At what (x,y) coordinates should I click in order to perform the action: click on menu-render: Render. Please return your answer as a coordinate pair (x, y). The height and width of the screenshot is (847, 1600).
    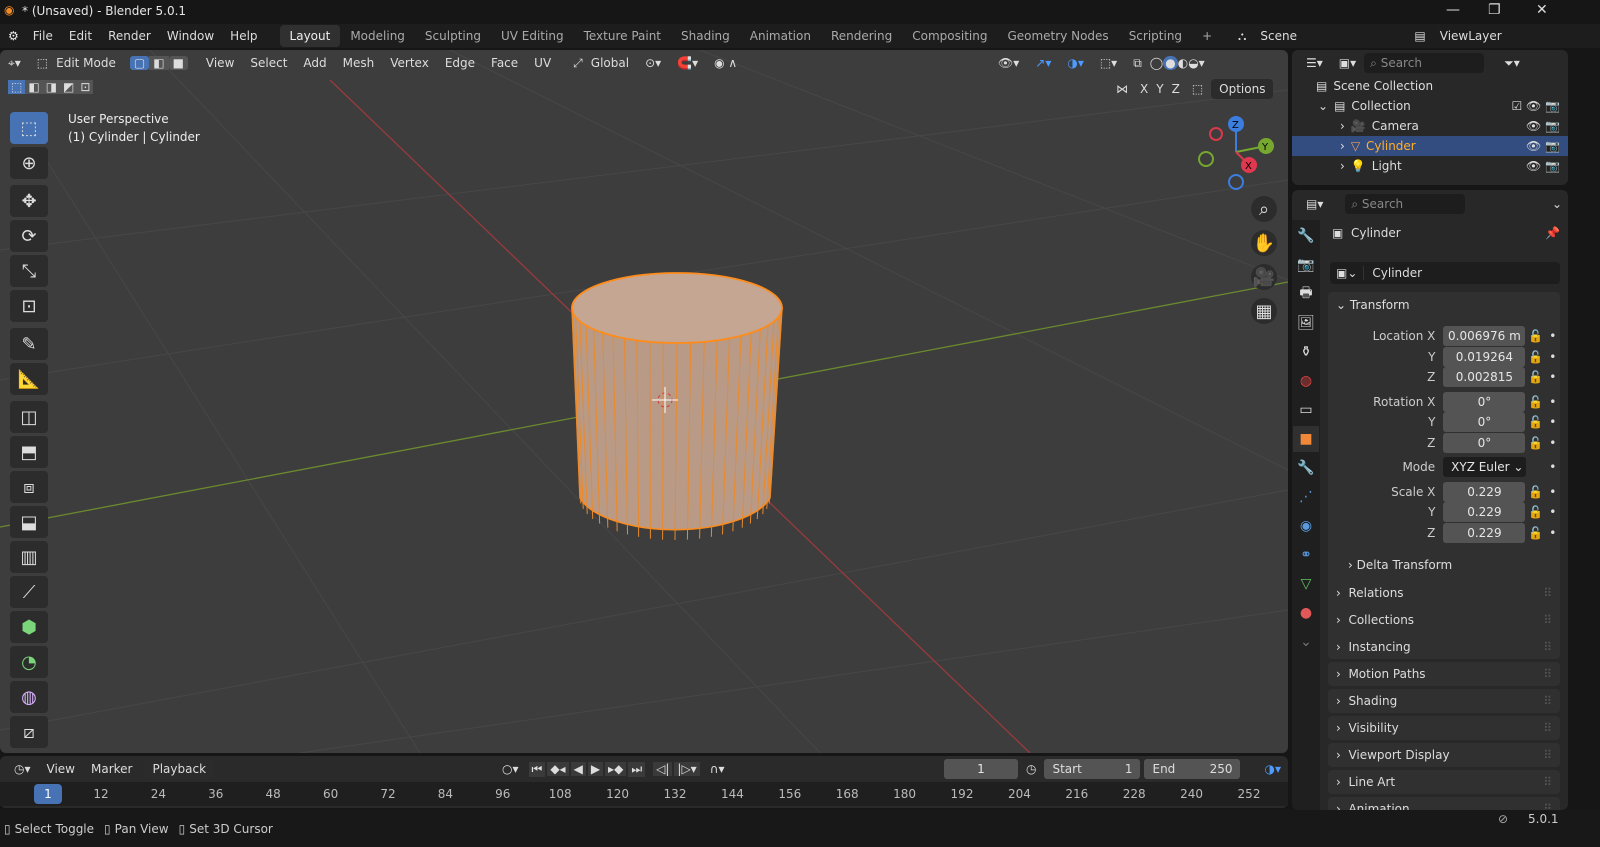
    Looking at the image, I should click on (129, 36).